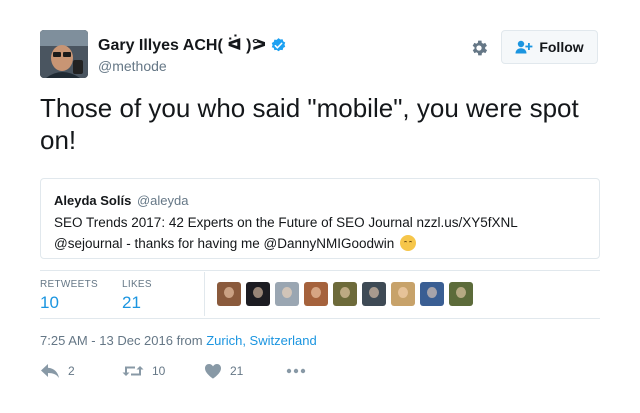 This screenshot has width=640, height=413. I want to click on retweets-label: RETWEETS, so click(69, 284).